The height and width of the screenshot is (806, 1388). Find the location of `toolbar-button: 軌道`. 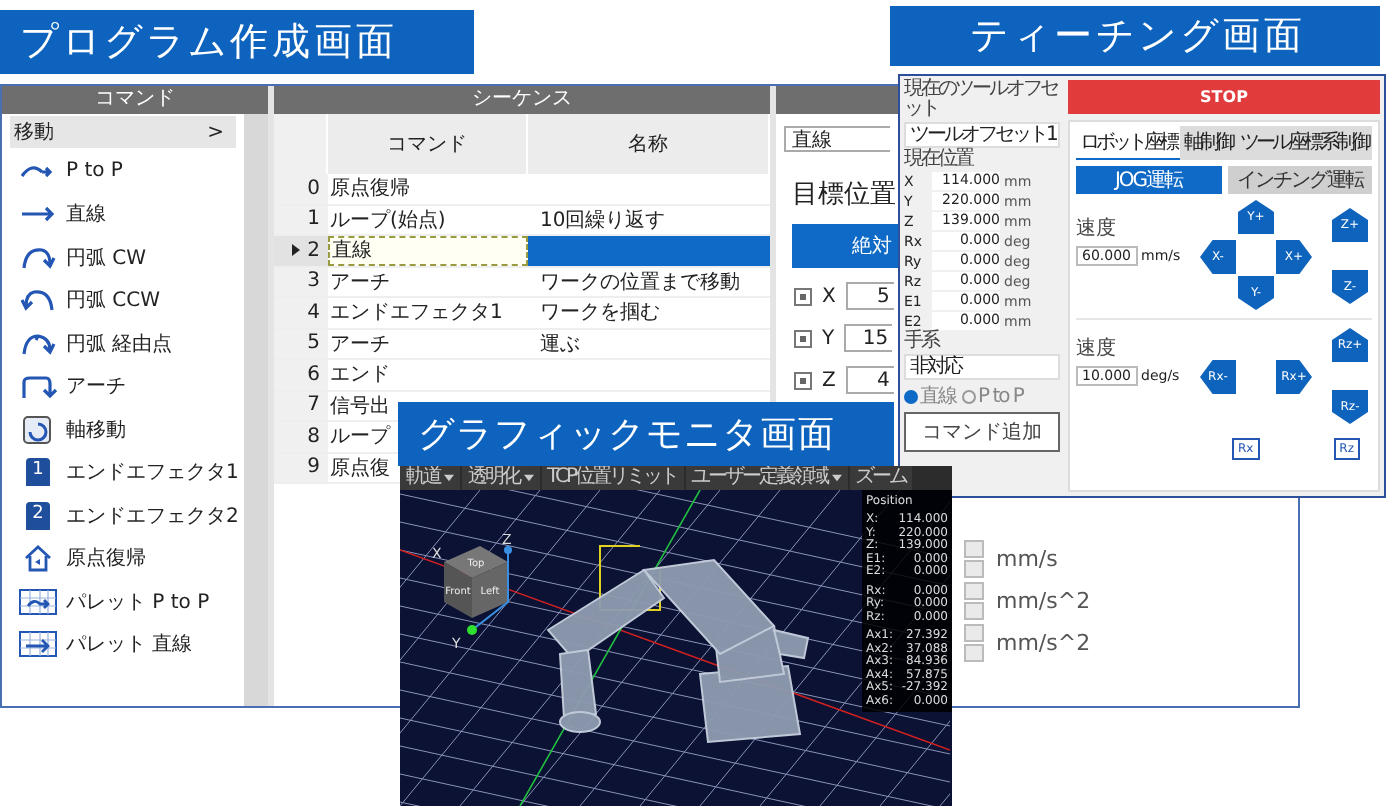

toolbar-button: 軌道 is located at coordinates (430, 478).